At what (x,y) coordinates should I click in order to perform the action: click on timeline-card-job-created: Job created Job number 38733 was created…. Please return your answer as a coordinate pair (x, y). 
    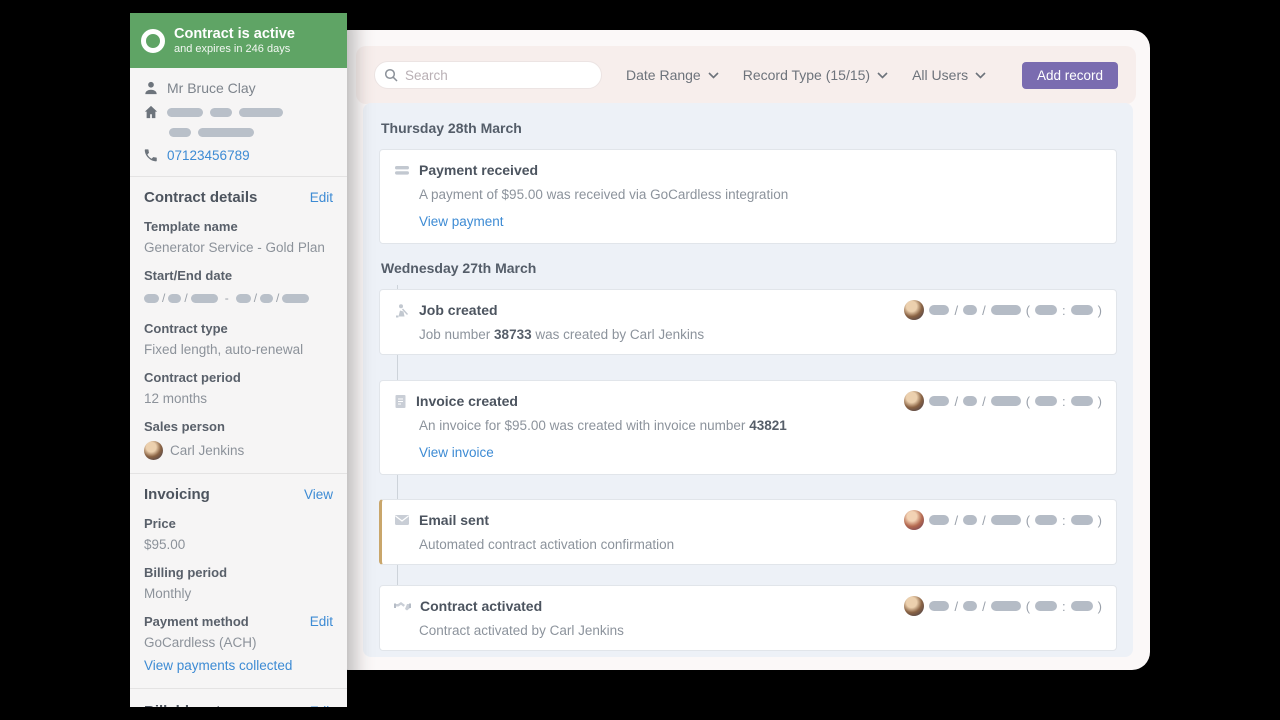
    Looking at the image, I should click on (748, 322).